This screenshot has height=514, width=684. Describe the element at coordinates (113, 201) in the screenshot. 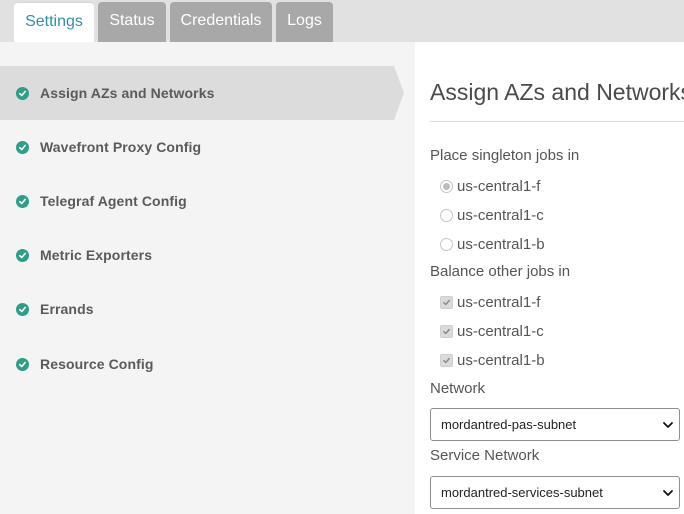

I see `sidebar-item-label: Telegraf Agent Config` at that location.